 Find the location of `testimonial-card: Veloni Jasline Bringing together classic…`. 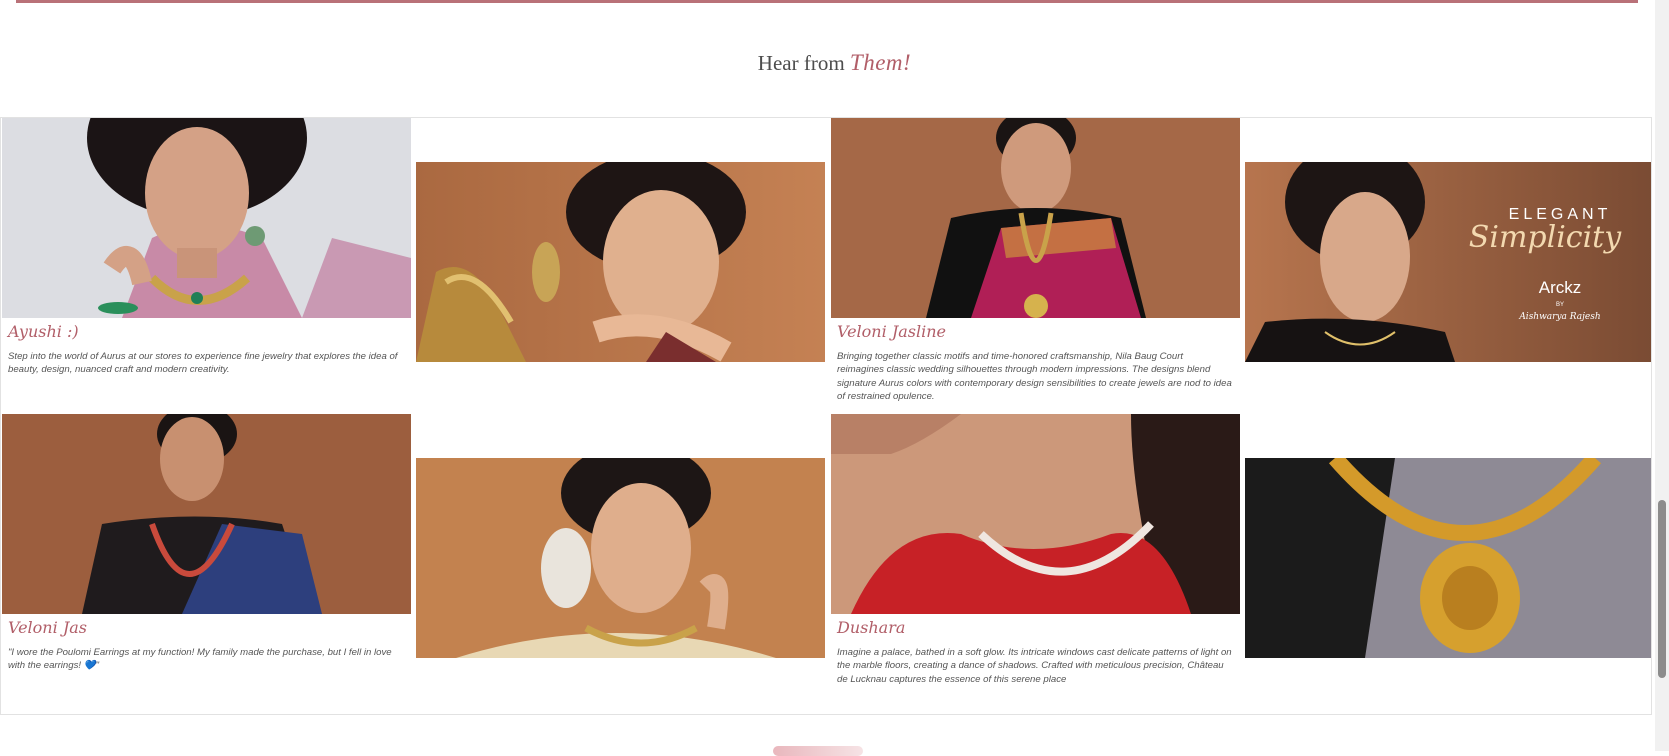

testimonial-card: Veloni Jasline Bringing together classic… is located at coordinates (1035, 263).